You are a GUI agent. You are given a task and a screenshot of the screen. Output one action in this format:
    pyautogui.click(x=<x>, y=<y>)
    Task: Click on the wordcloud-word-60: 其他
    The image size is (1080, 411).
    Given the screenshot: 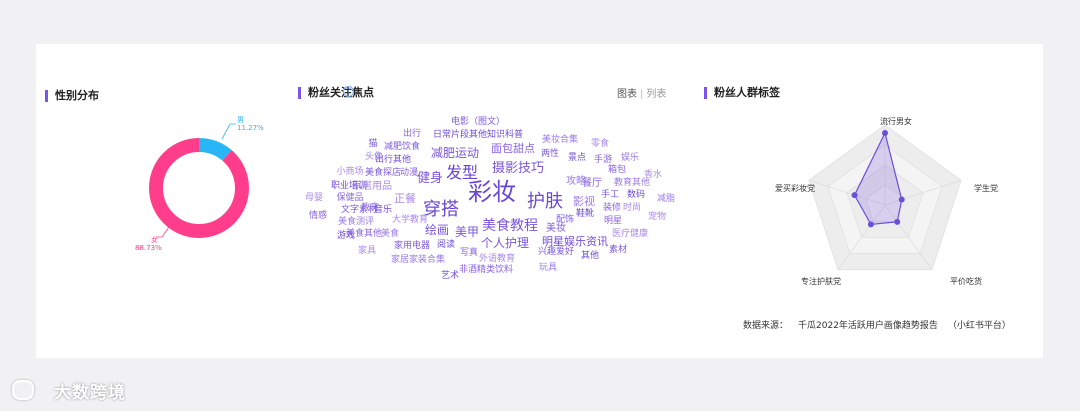 What is the action you would take?
    pyautogui.click(x=590, y=255)
    